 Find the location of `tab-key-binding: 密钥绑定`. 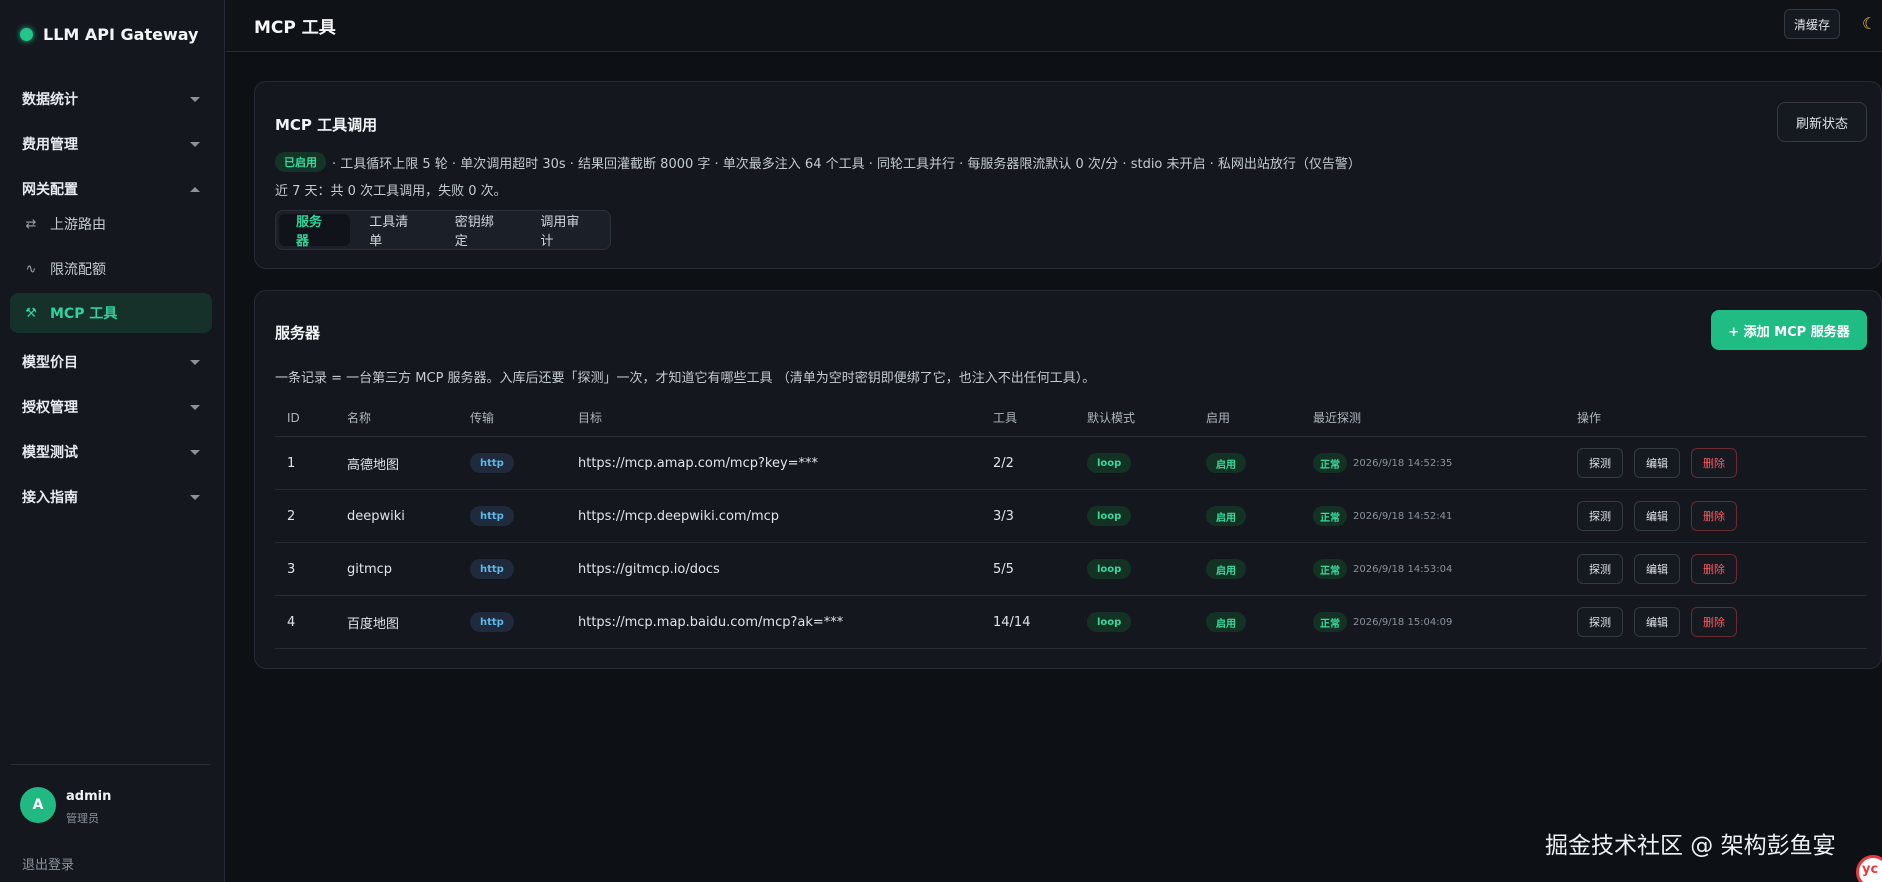

tab-key-binding: 密钥绑定 is located at coordinates (480, 231).